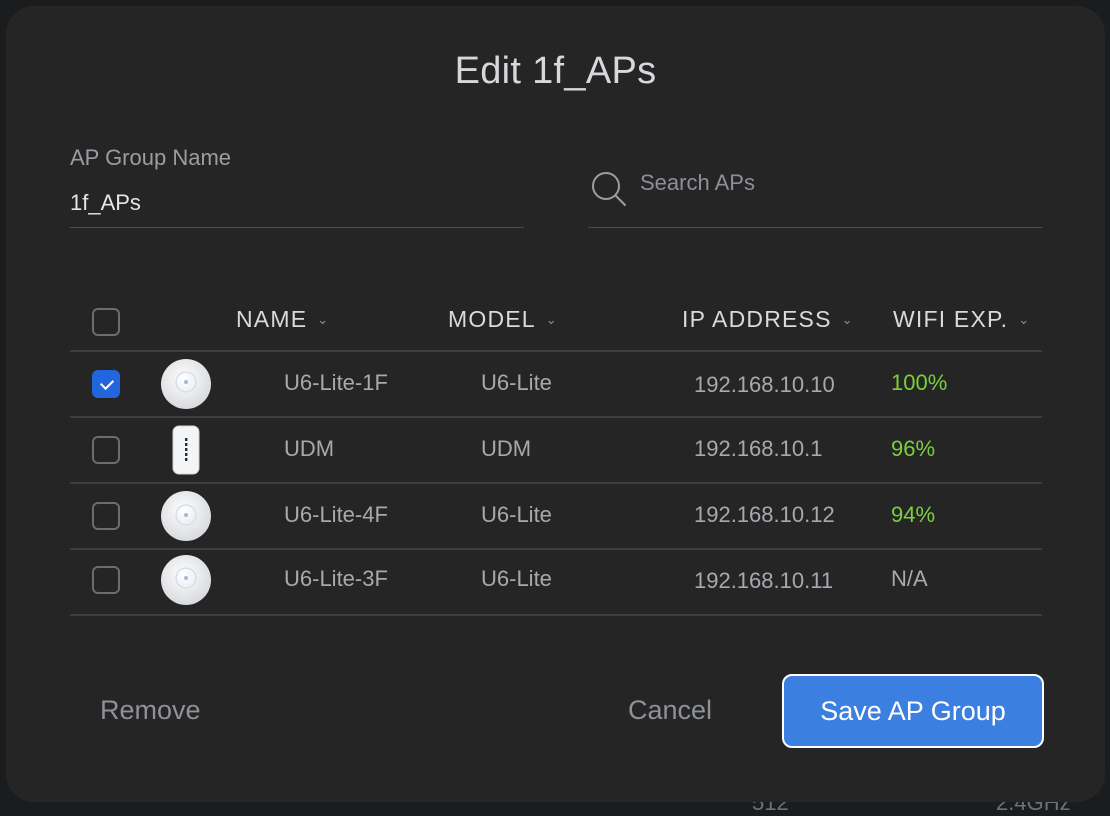 This screenshot has height=816, width=1110. I want to click on row-name: U6-Lite-1F, so click(336, 382).